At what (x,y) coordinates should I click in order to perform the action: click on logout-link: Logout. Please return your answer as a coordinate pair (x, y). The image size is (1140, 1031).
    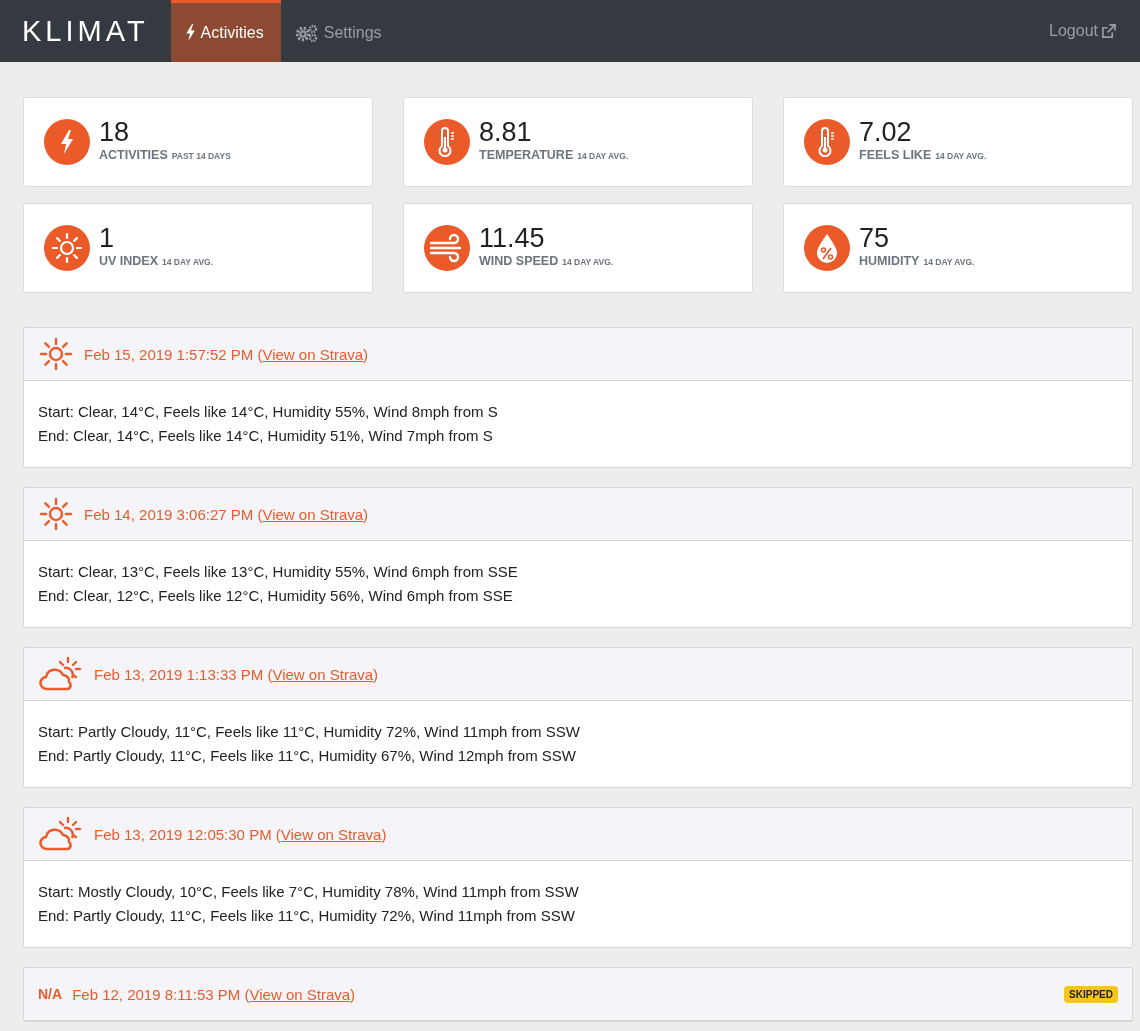
    Looking at the image, I should click on (1082, 31).